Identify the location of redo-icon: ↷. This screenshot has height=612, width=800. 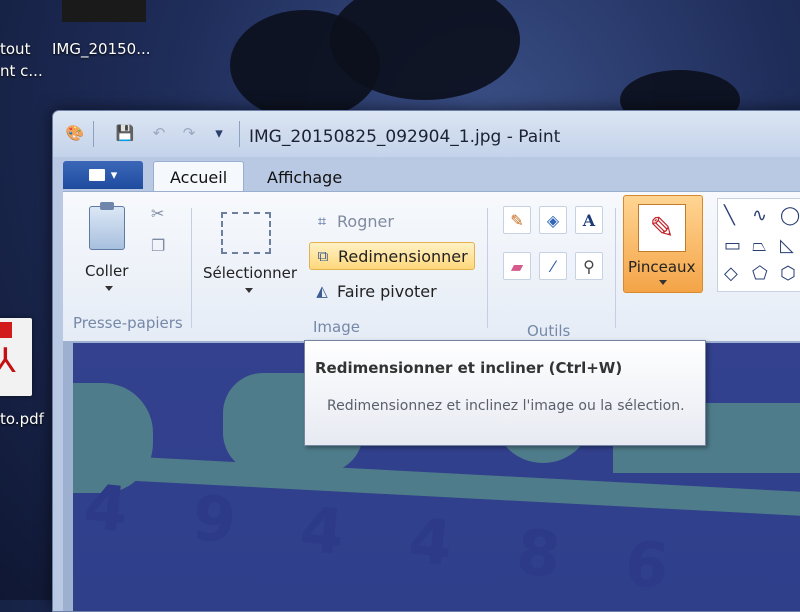
(189, 133).